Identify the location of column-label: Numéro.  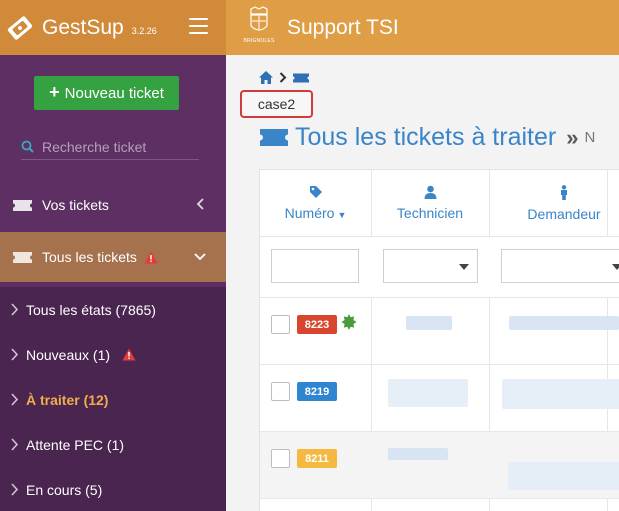
(309, 213).